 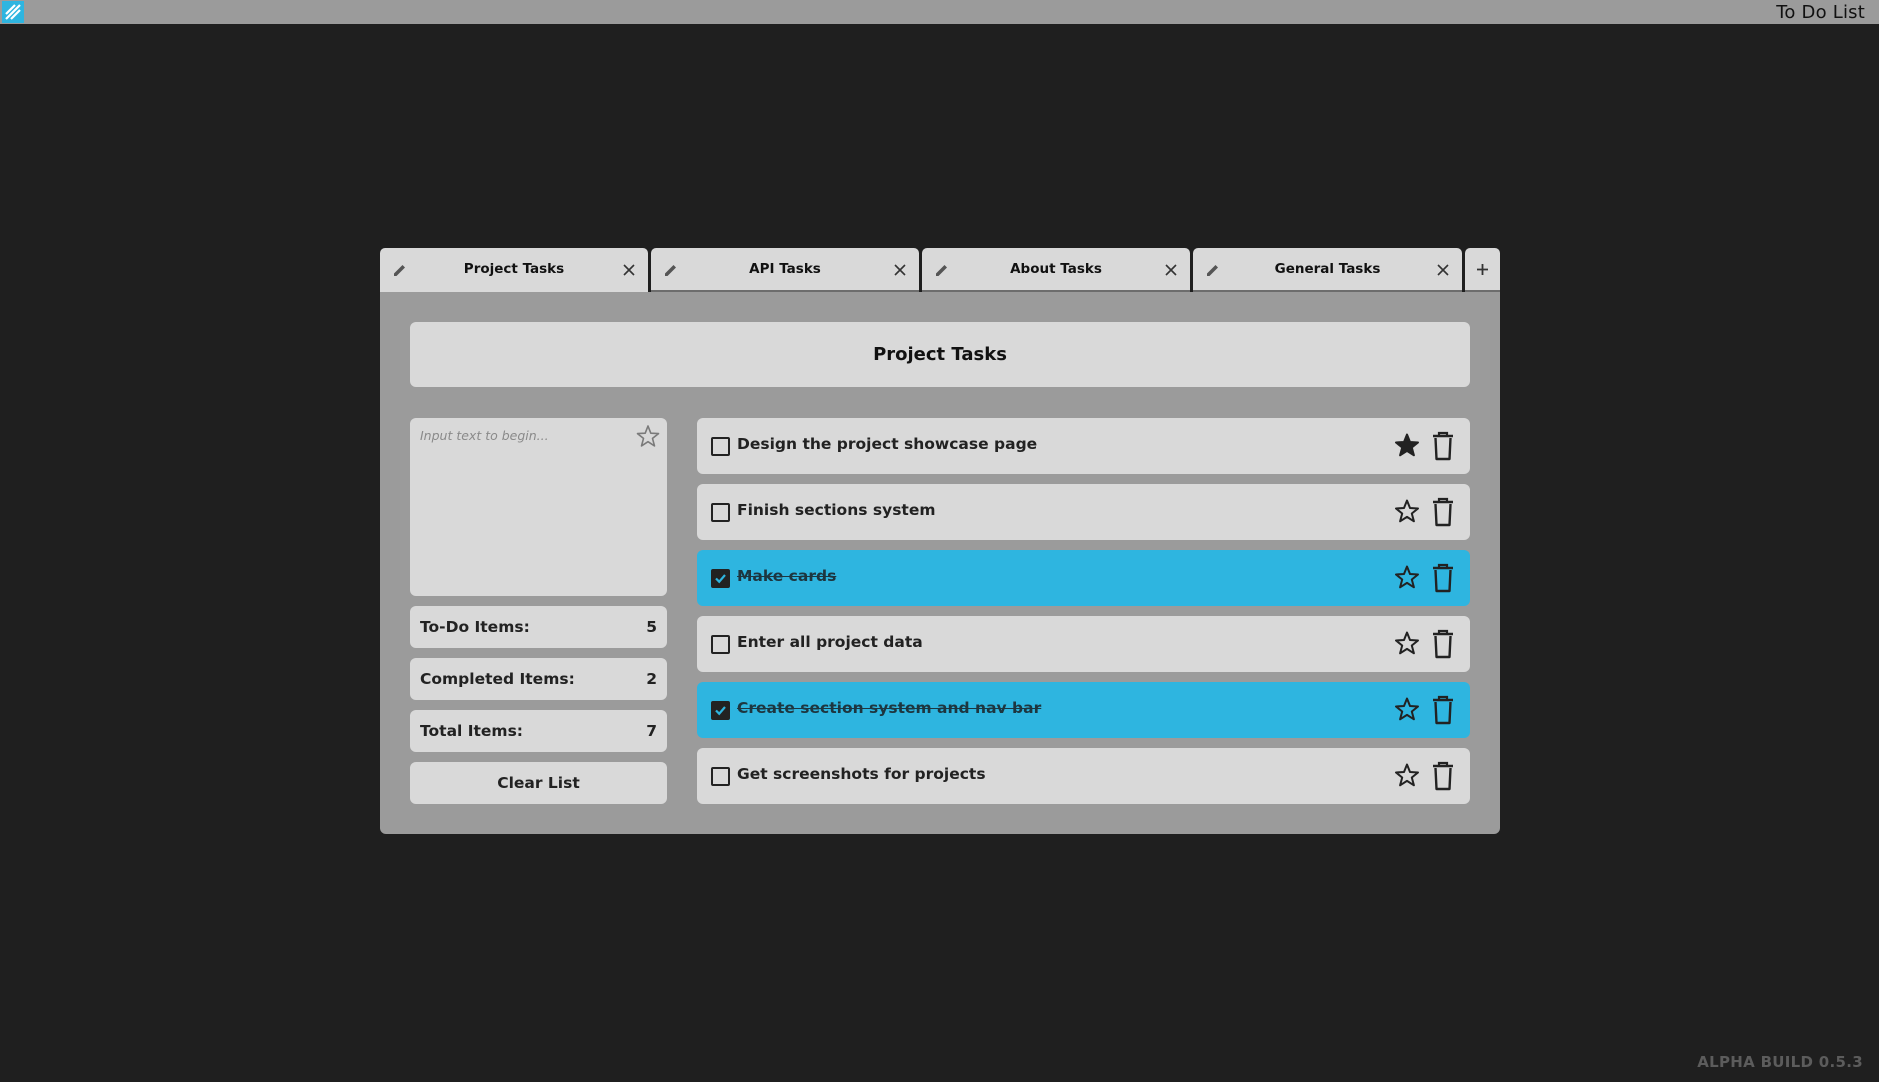 What do you see at coordinates (651, 627) in the screenshot?
I see `todo-items-value: 5` at bounding box center [651, 627].